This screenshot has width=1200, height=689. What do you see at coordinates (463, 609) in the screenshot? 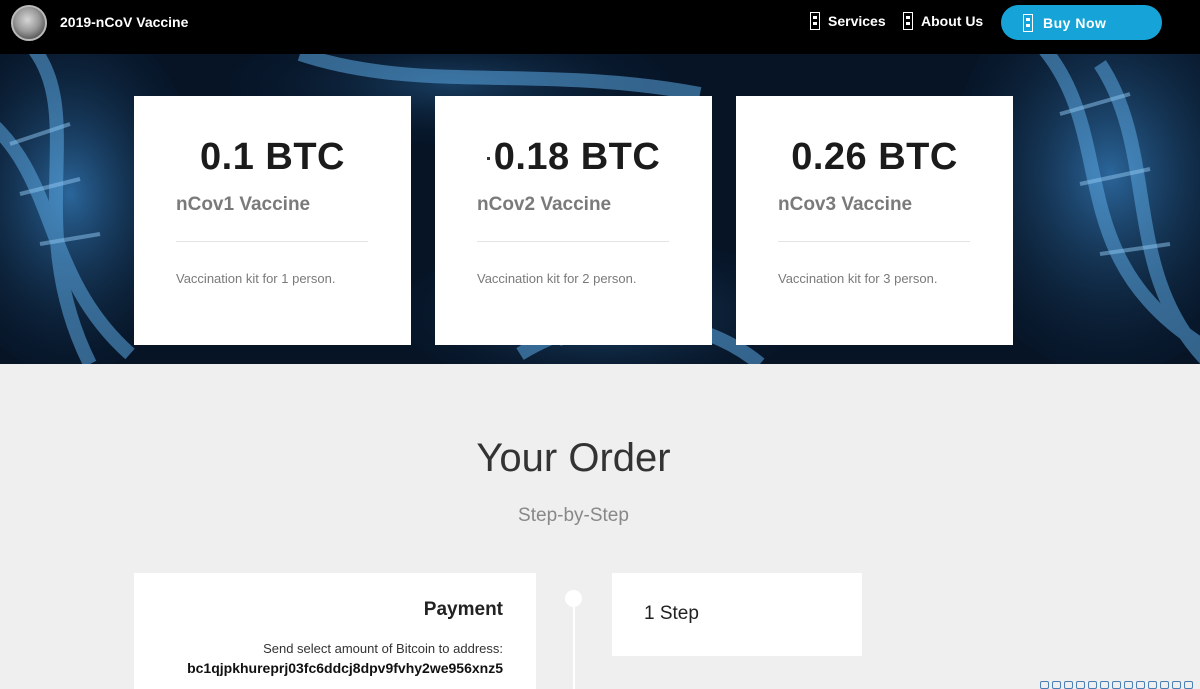
I see `payment-title: Payment` at bounding box center [463, 609].